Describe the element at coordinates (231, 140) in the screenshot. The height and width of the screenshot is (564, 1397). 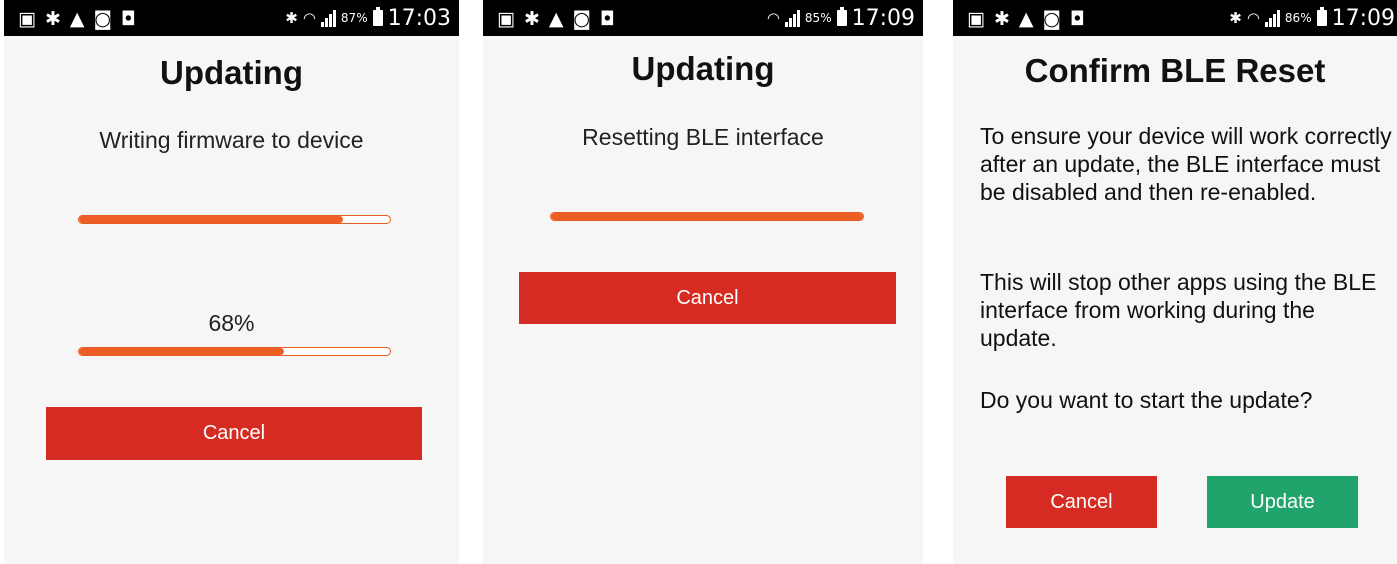
I see `status-message: Writing firmware to device` at that location.